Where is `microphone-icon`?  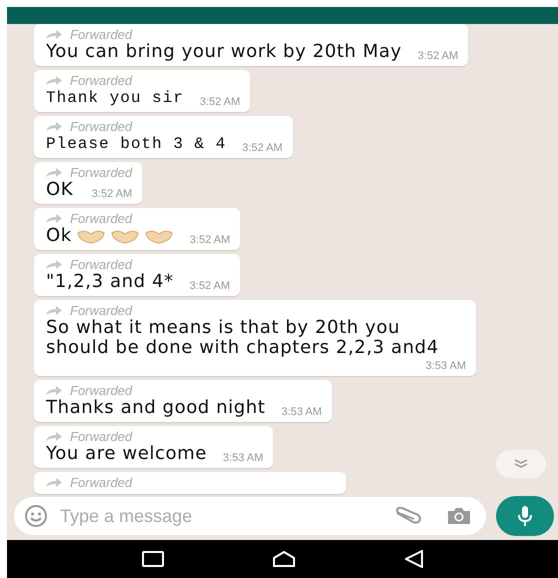
microphone-icon is located at coordinates (525, 516).